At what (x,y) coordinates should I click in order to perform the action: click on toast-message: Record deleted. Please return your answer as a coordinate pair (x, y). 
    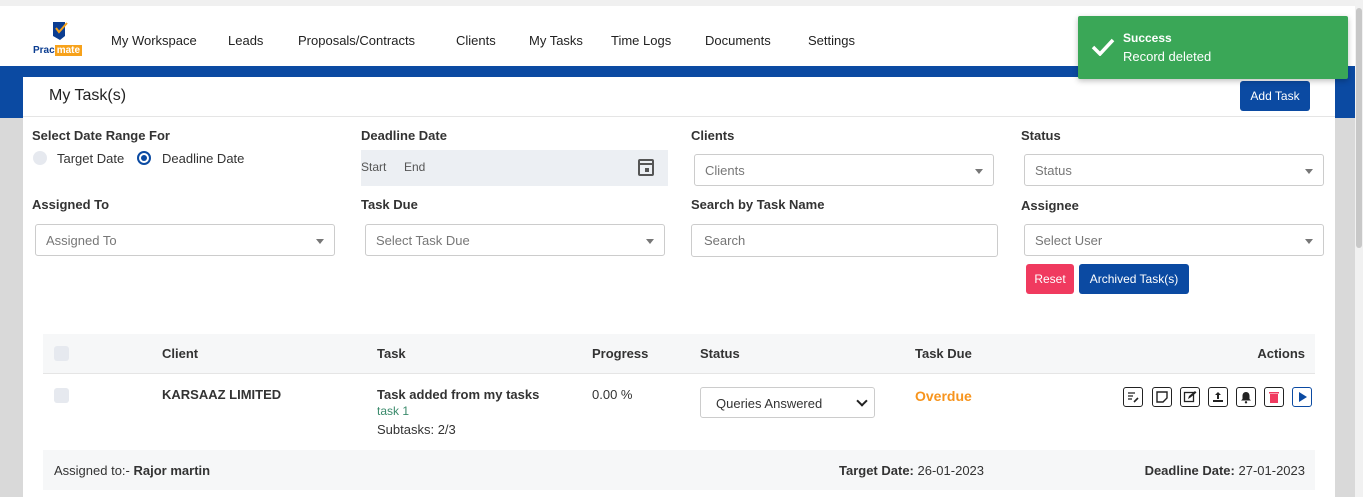
    Looking at the image, I should click on (1167, 56).